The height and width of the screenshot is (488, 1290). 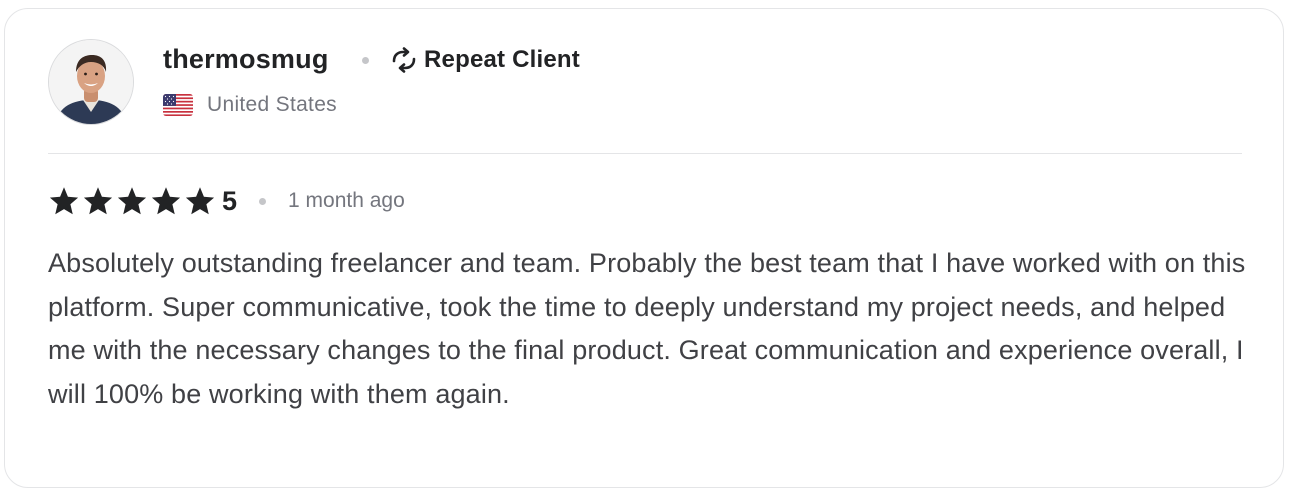 What do you see at coordinates (645, 153) in the screenshot?
I see `header-divider` at bounding box center [645, 153].